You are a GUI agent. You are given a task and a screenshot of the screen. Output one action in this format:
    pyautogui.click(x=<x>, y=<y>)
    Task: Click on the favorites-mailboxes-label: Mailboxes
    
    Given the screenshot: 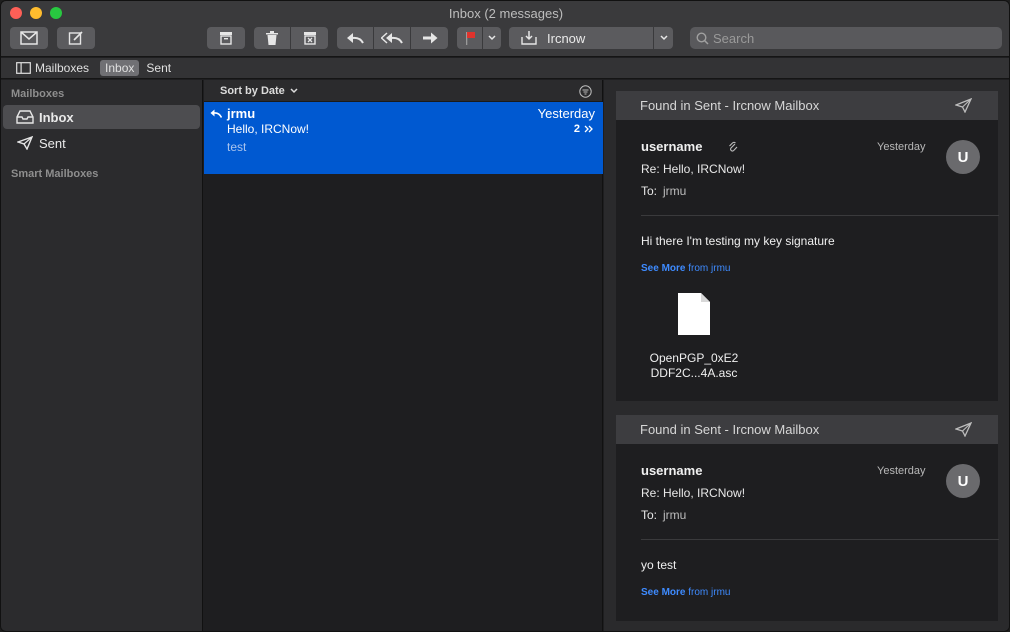 What is the action you would take?
    pyautogui.click(x=62, y=68)
    